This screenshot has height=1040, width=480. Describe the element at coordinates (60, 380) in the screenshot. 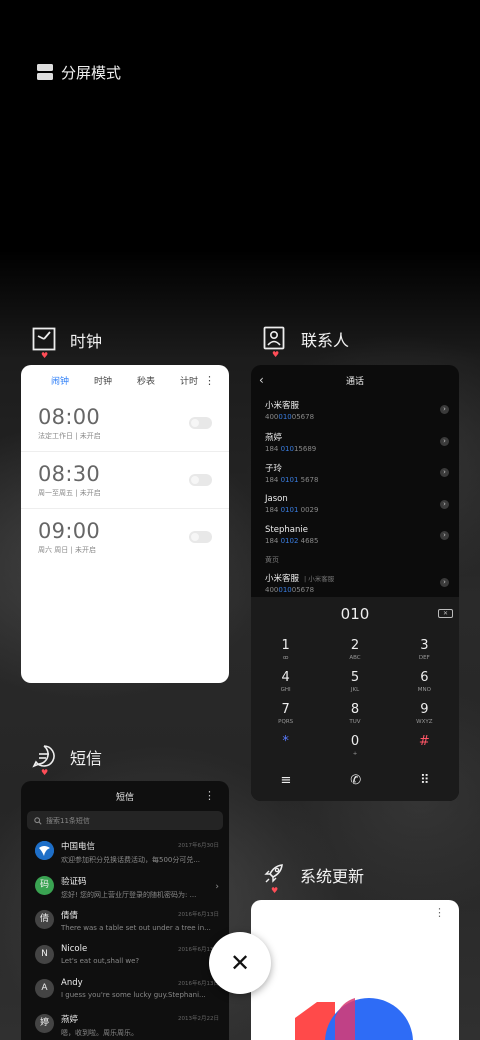

I see `tab-alarm: 闹钟` at that location.